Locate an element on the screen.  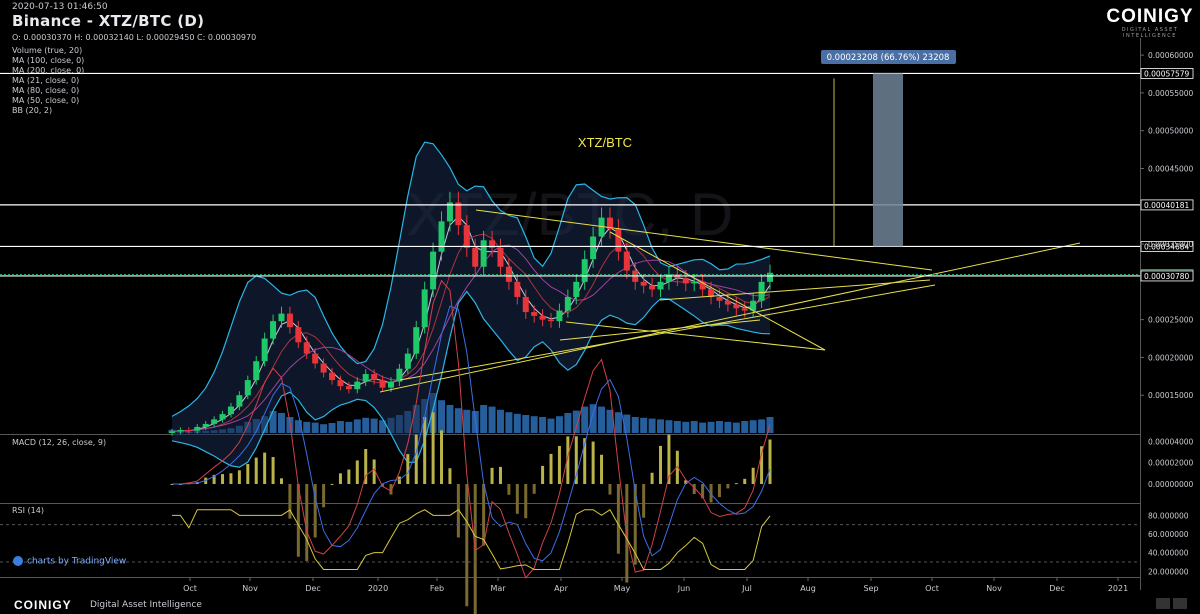
rsi-line is located at coordinates (471, 539).